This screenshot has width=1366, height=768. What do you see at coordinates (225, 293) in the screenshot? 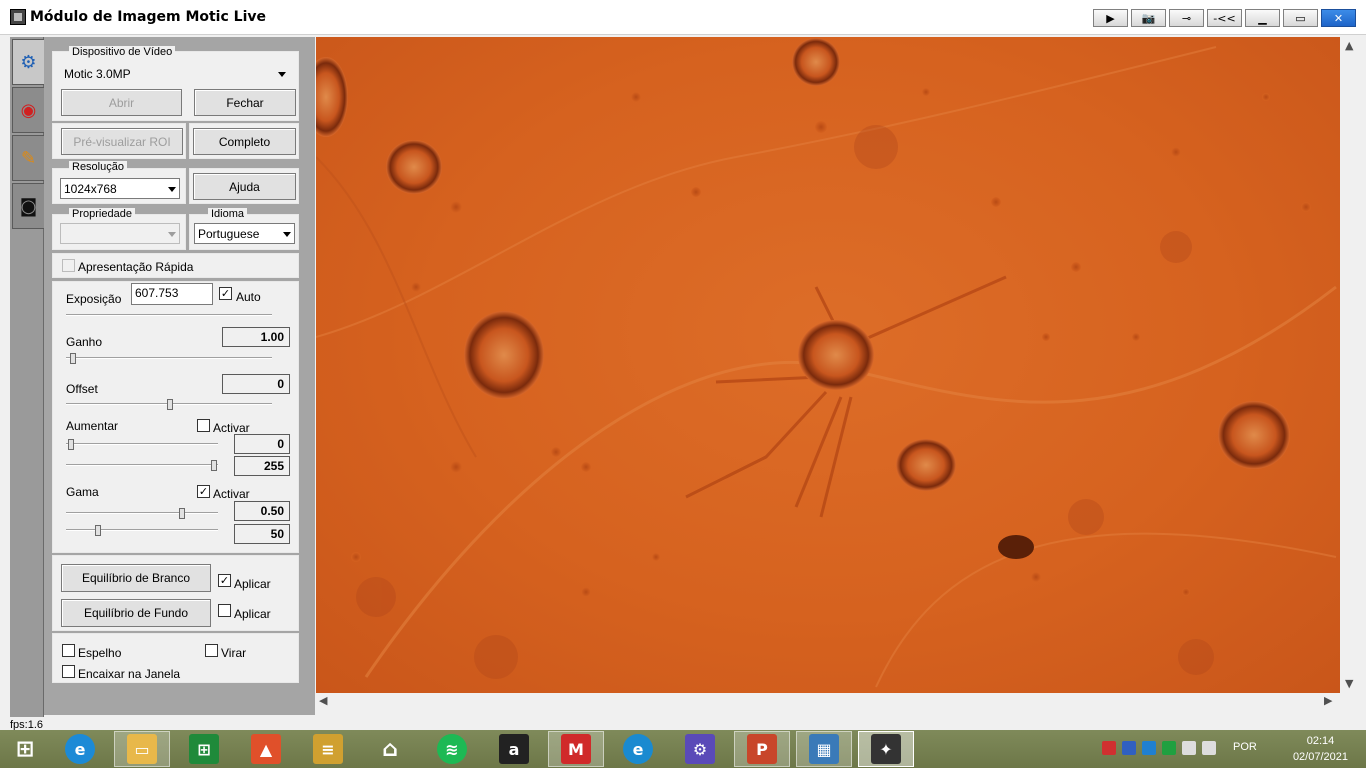
I see `exposure-auto-checkbox: ✓` at bounding box center [225, 293].